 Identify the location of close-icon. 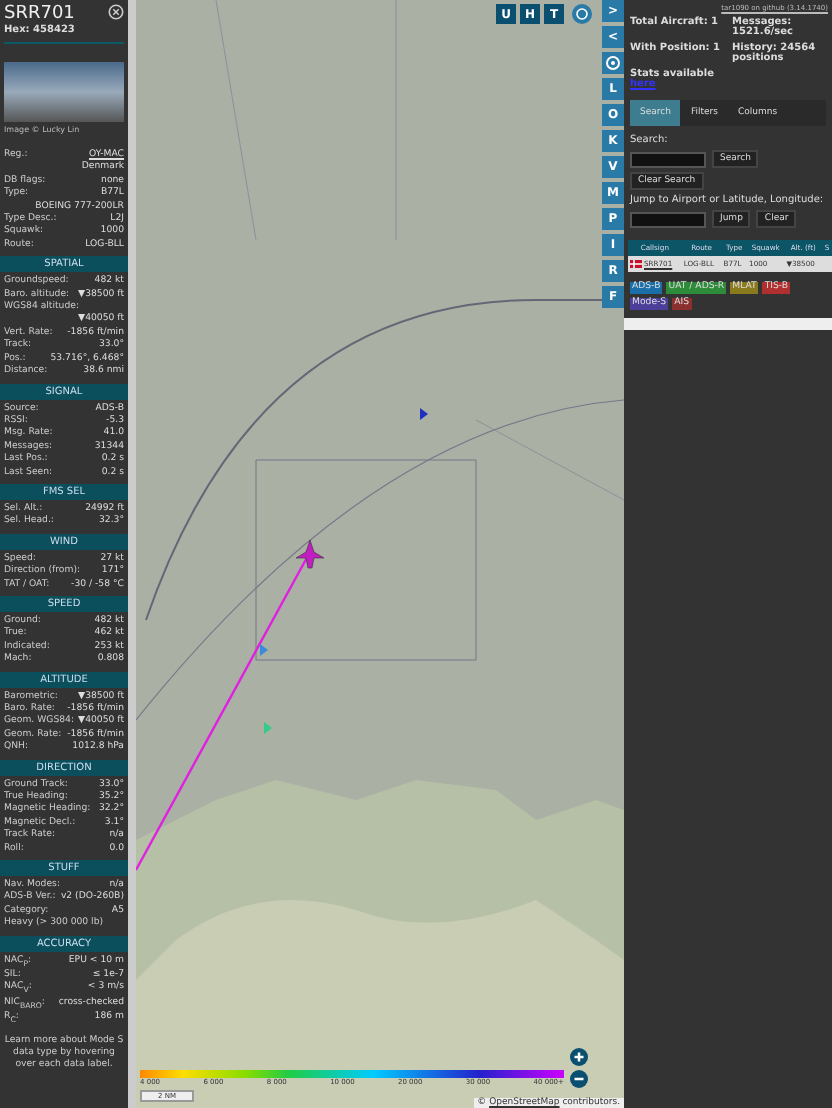
(116, 12).